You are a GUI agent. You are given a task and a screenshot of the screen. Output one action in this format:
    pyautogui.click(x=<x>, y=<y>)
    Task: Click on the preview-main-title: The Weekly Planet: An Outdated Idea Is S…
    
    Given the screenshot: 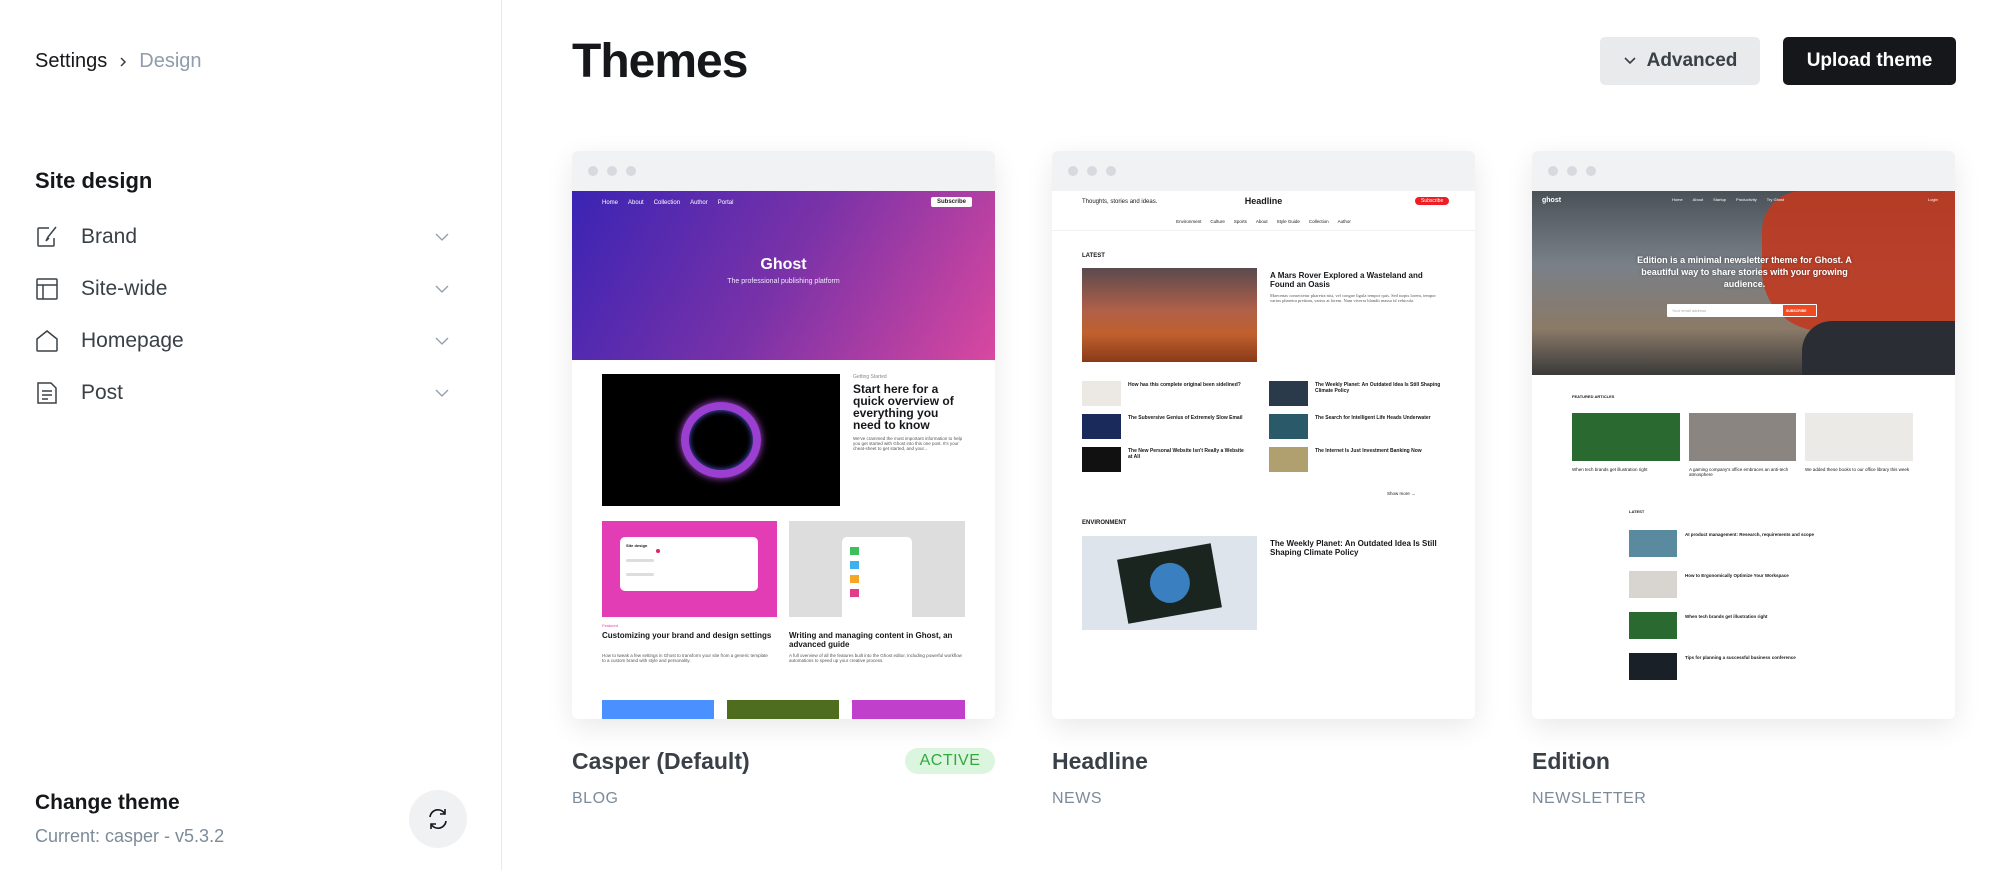 What is the action you would take?
    pyautogui.click(x=1353, y=548)
    